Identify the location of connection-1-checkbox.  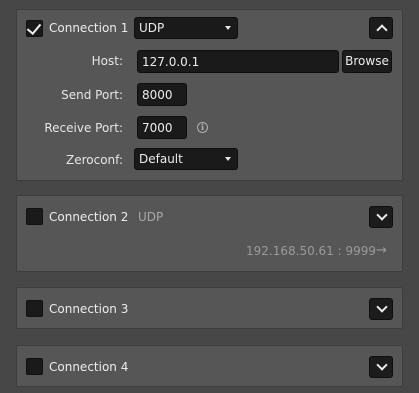
(34, 28).